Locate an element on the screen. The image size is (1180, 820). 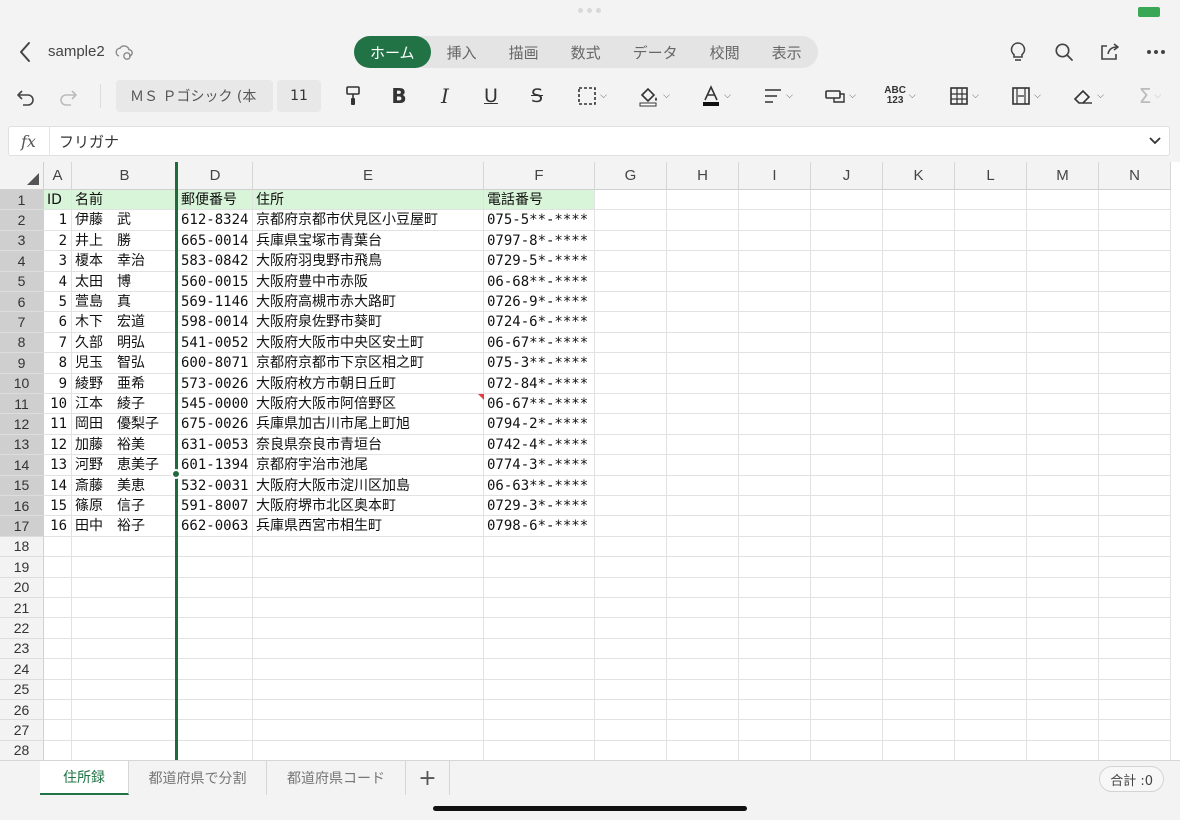
column-header-F: F is located at coordinates (539, 176).